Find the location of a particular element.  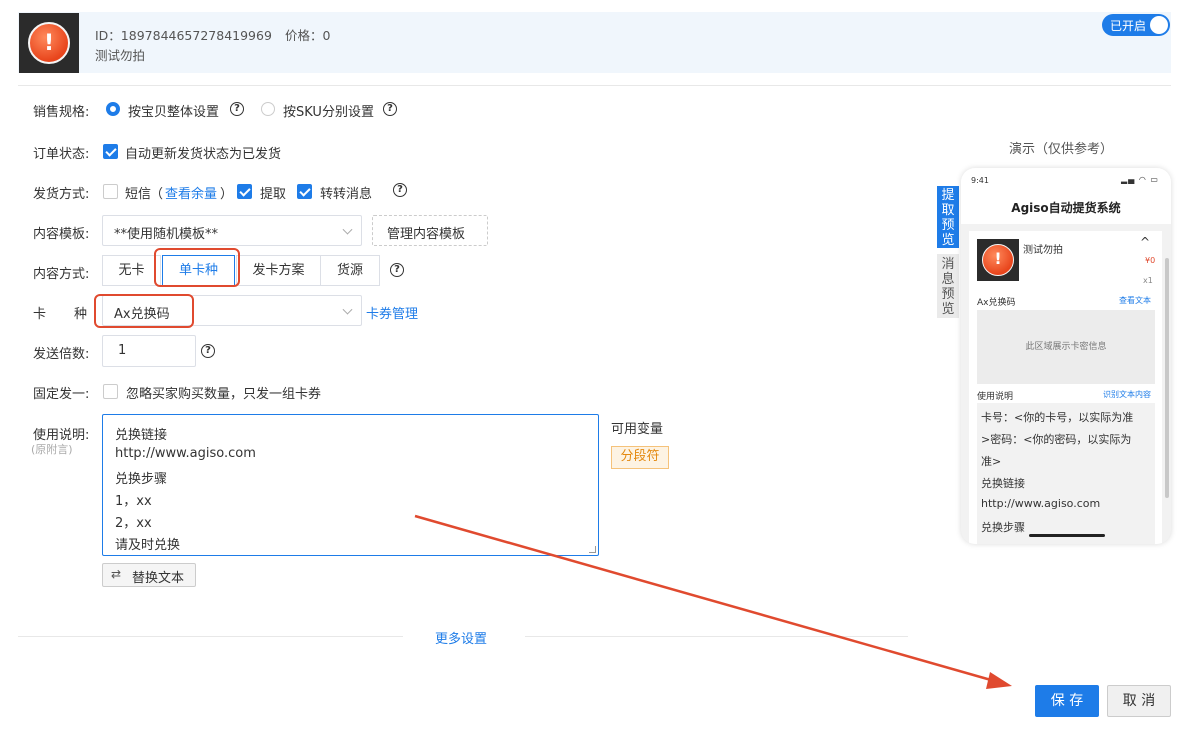

pickup-checkbox is located at coordinates (244, 191).